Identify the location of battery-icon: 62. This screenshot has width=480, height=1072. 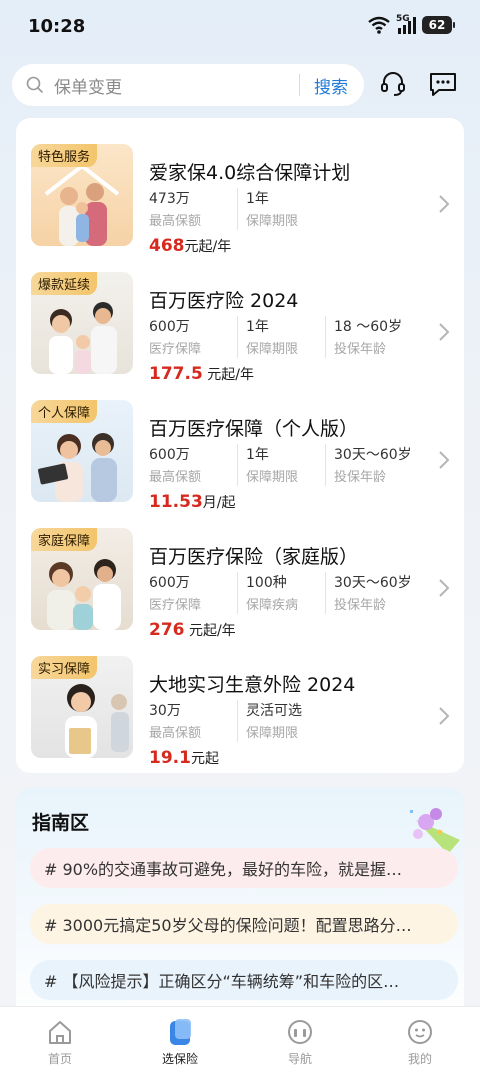
(438, 25).